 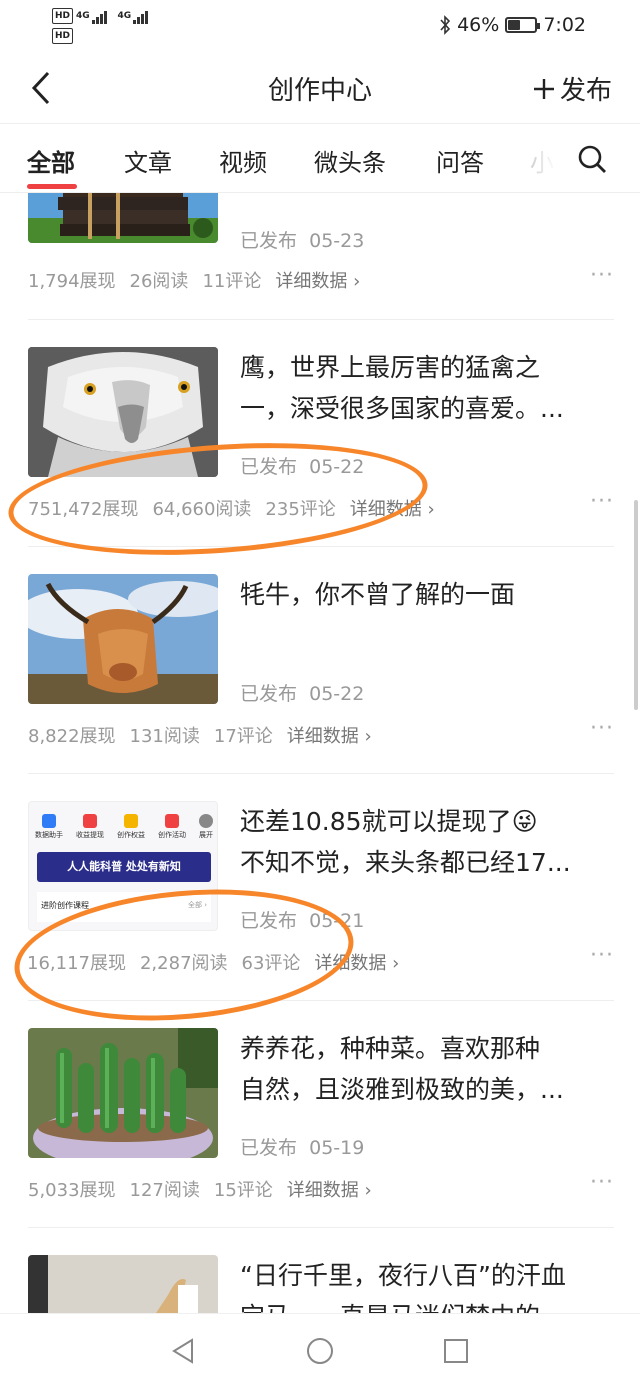 I want to click on app-icon-item: 收益提现, so click(x=90, y=827).